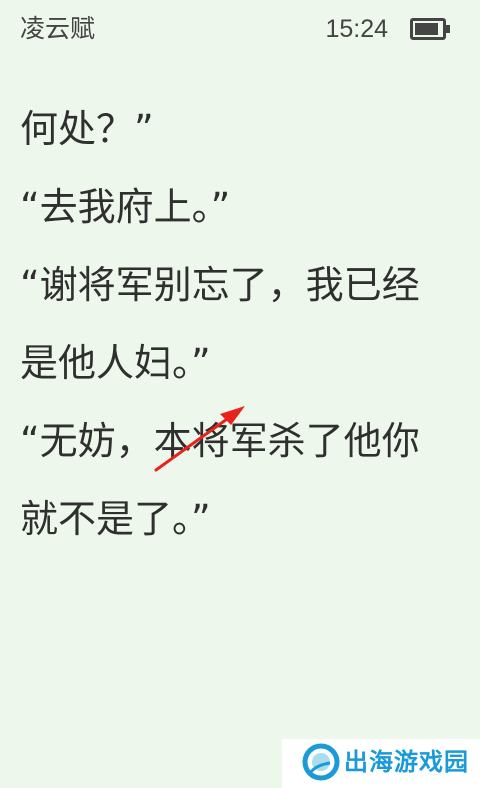 The width and height of the screenshot is (480, 788). I want to click on battery-icon, so click(428, 29).